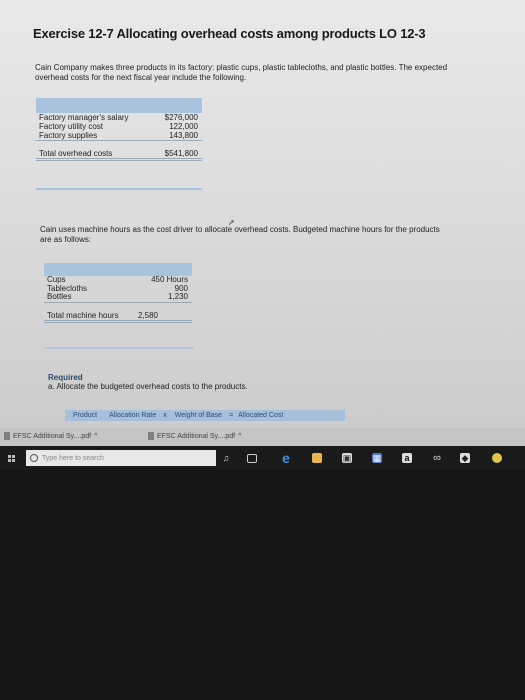 Image resolution: width=525 pixels, height=700 pixels. What do you see at coordinates (437, 458) in the screenshot?
I see `infinity-icon: ∞` at bounding box center [437, 458].